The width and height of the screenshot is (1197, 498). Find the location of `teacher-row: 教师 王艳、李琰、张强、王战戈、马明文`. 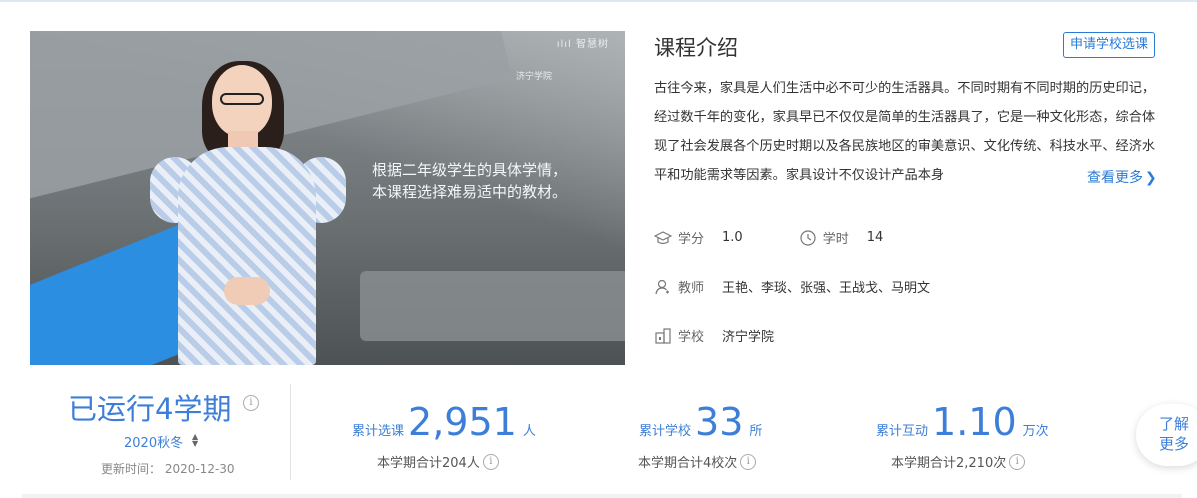

teacher-row: 教师 王艳、李琰、张强、王战戈、马明文 is located at coordinates (792, 286).